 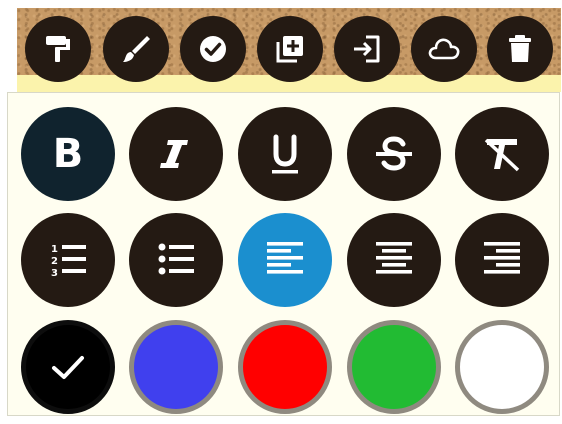 I want to click on color-swatch-blue, so click(x=176, y=367).